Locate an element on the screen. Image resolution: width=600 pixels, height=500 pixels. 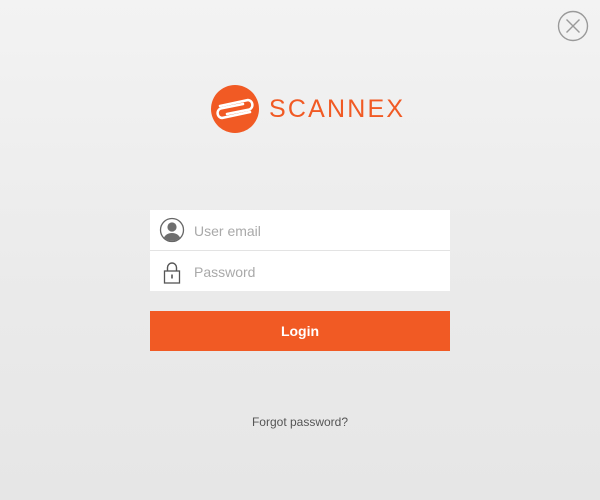
user-icon is located at coordinates (172, 230).